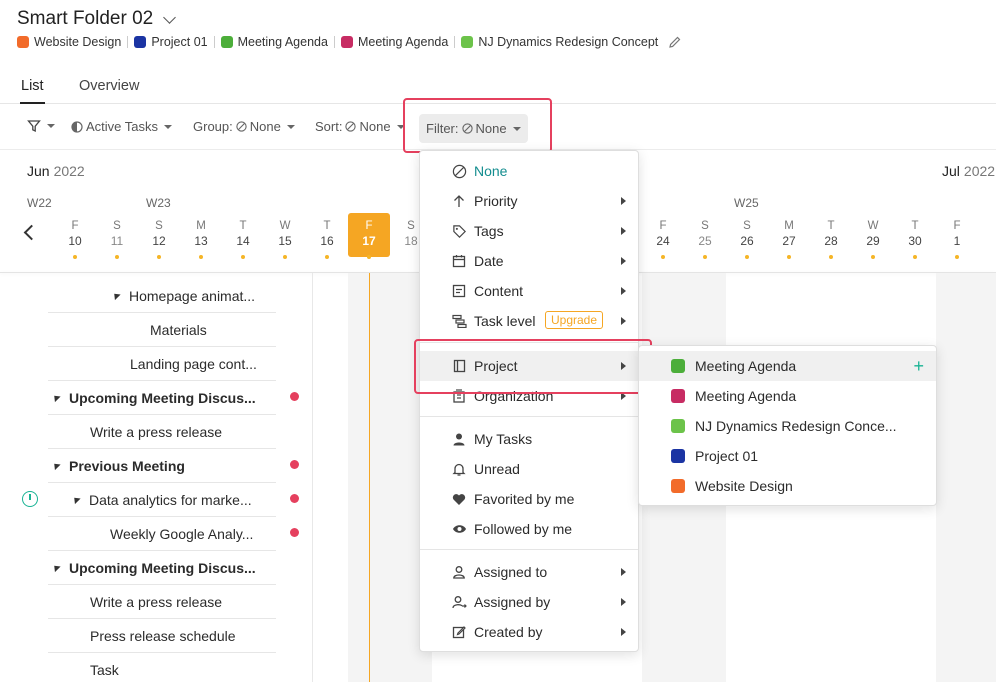  I want to click on menu-item-my-tasks: My Tasks, so click(529, 439).